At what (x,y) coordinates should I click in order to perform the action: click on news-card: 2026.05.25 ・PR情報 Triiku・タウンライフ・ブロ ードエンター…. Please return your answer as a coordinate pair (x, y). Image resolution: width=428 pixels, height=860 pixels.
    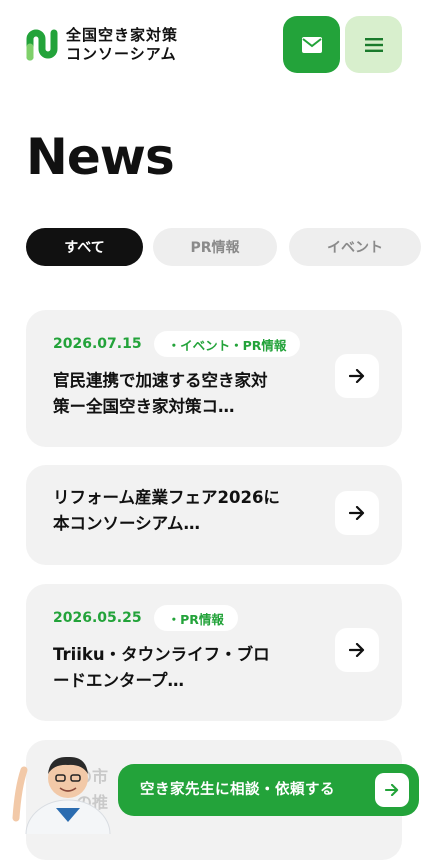
    Looking at the image, I should click on (214, 652).